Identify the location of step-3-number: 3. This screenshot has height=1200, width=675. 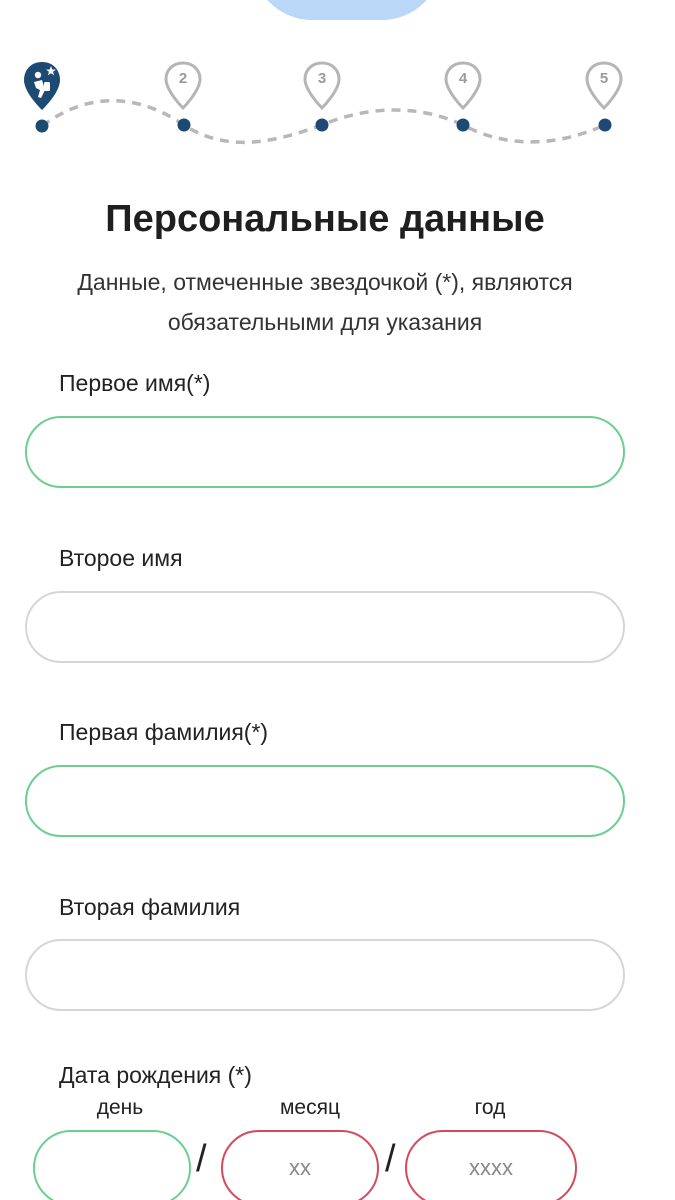
(322, 78).